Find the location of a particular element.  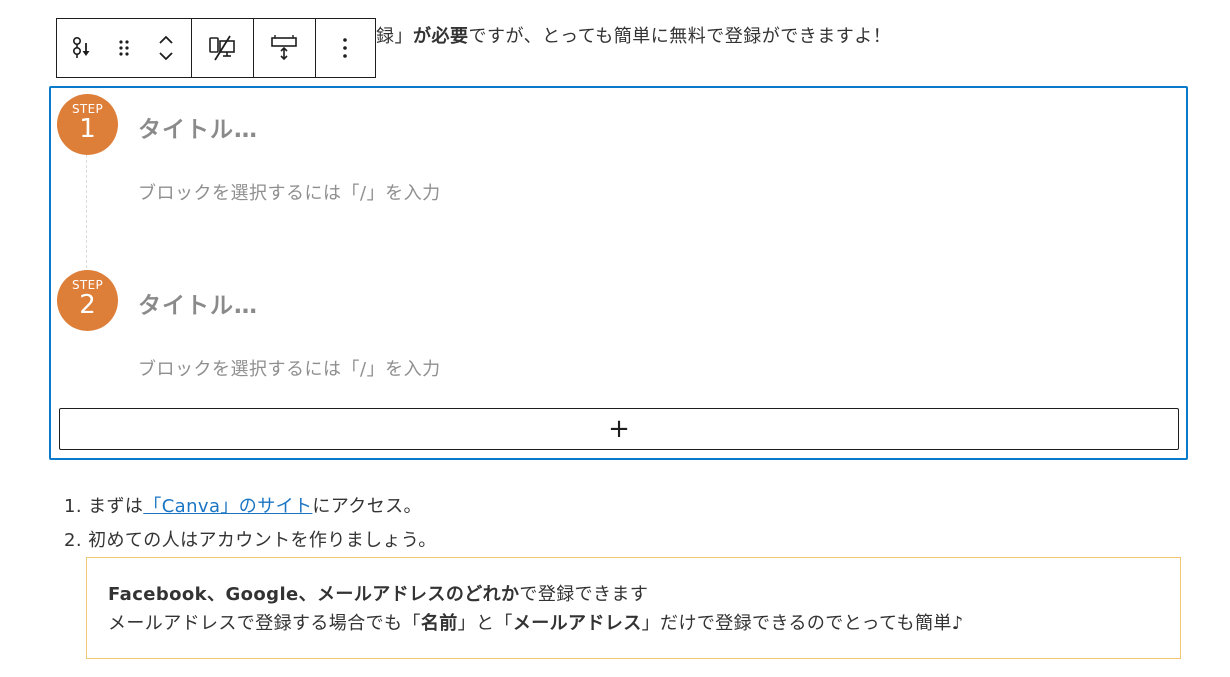

spacing-icon is located at coordinates (284, 48).